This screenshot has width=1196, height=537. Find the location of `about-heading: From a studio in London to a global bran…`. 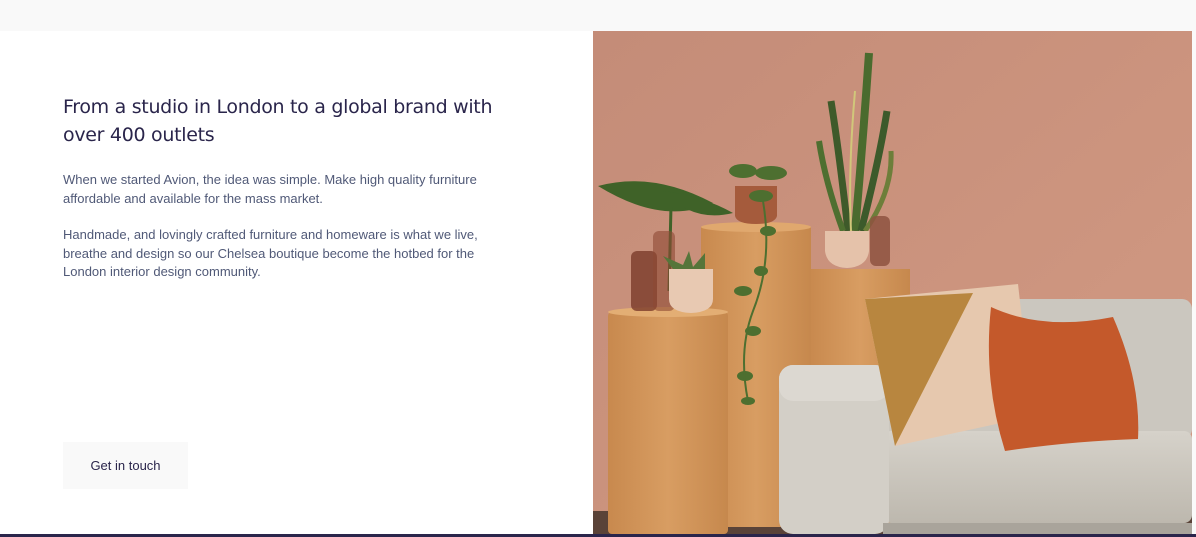

about-heading: From a studio in London to a global bran… is located at coordinates (278, 121).